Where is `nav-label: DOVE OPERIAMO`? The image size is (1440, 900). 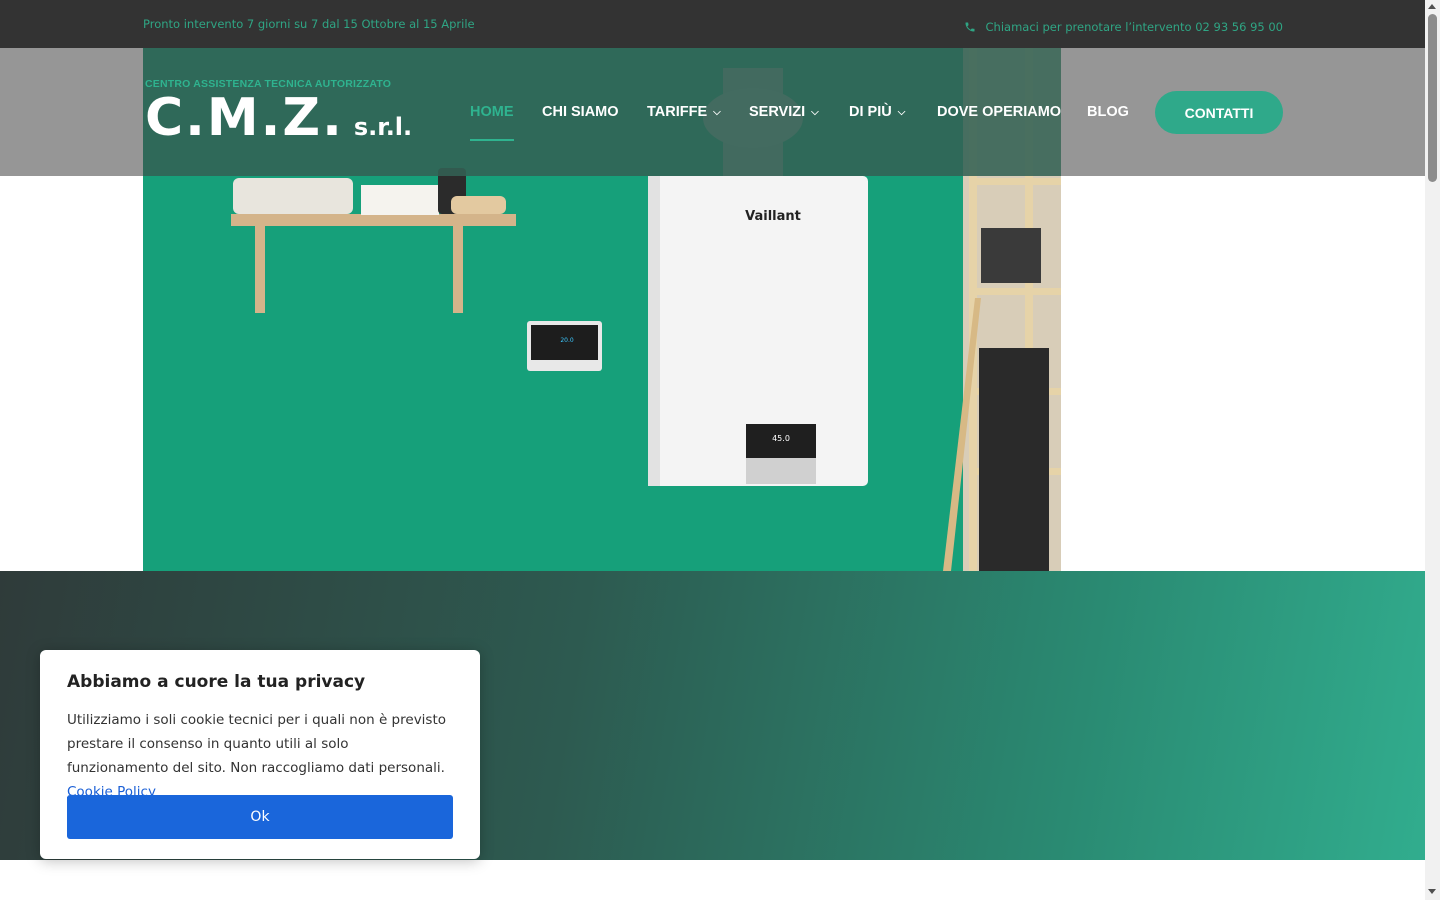
nav-label: DOVE OPERIAMO is located at coordinates (999, 112).